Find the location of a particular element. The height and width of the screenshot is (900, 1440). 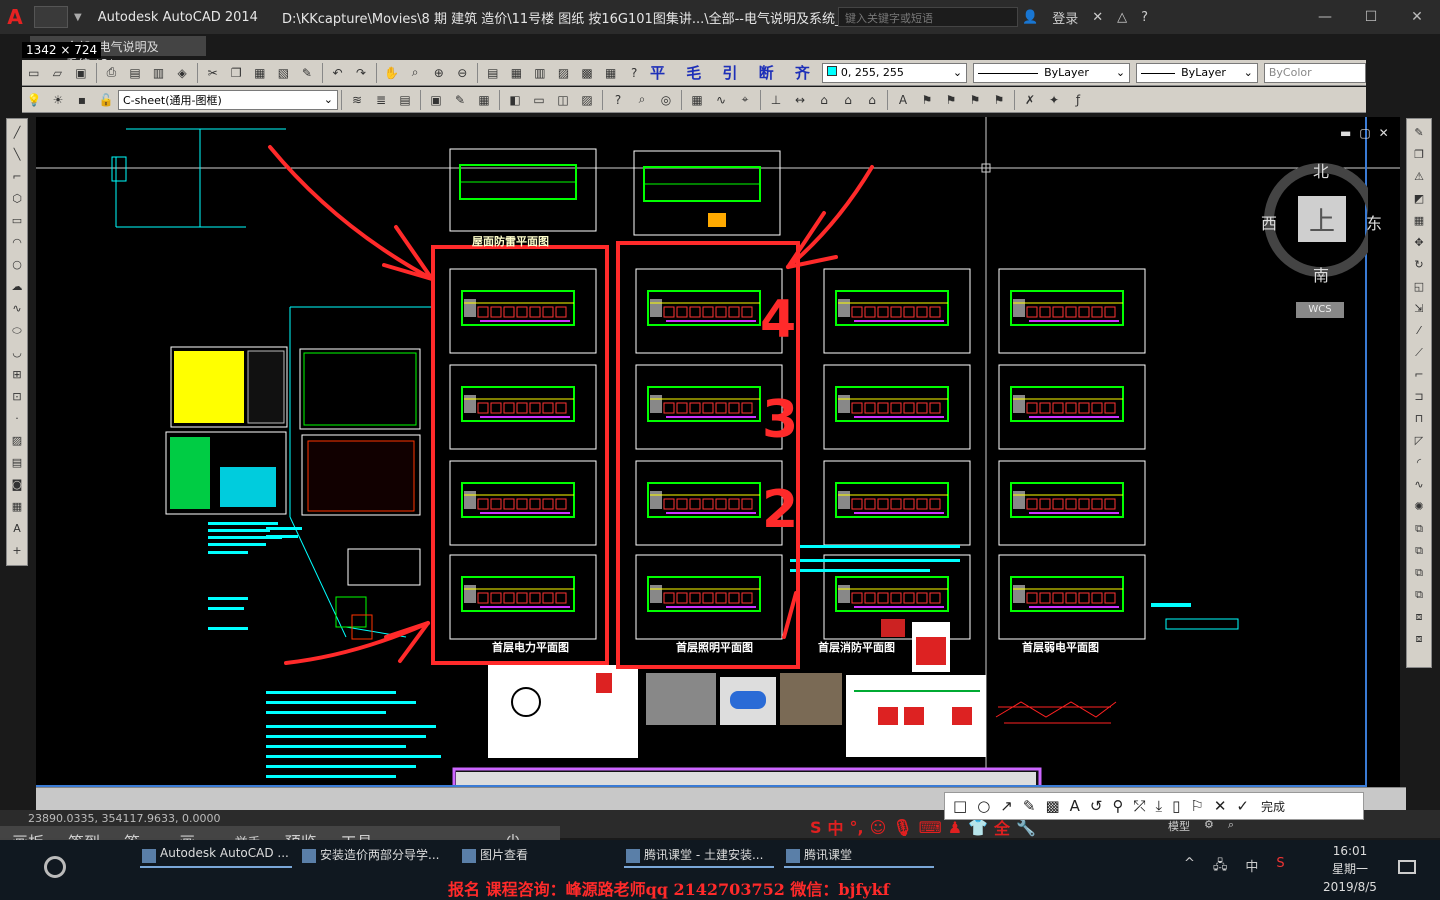

fillet-icon: ◜ is located at coordinates (1419, 463).